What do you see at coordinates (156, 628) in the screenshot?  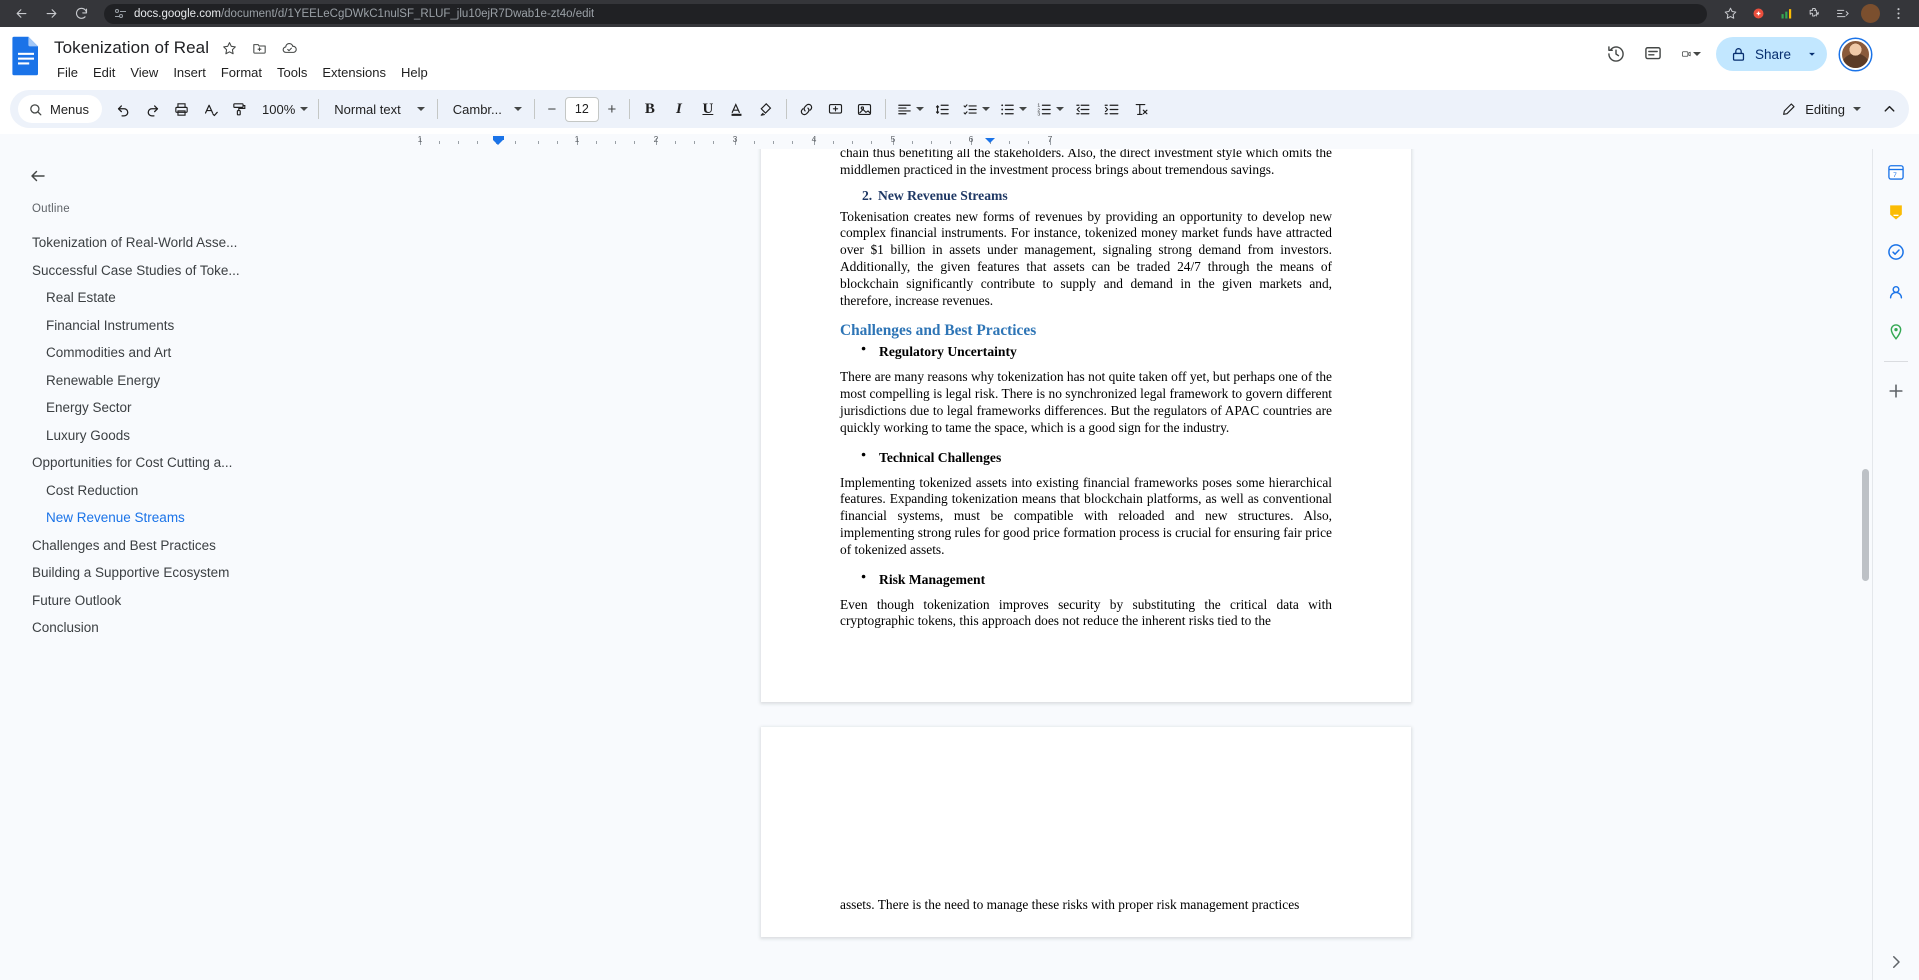 I see `outline-item-conclusion: Conclusion` at bounding box center [156, 628].